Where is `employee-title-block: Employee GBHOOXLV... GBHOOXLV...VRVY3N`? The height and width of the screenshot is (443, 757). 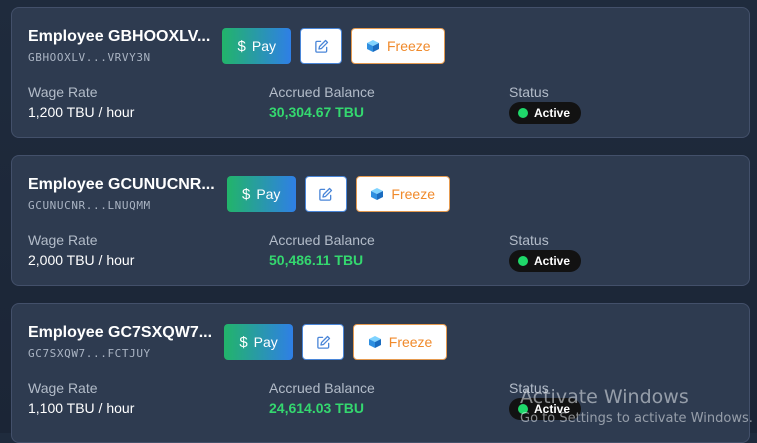
employee-title-block: Employee GBHOOXLV... GBHOOXLV...VRVY3N is located at coordinates (119, 45).